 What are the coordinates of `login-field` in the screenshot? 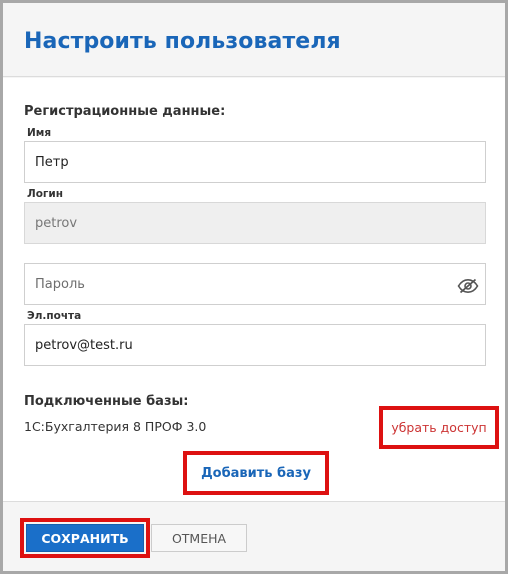 It's located at (255, 223).